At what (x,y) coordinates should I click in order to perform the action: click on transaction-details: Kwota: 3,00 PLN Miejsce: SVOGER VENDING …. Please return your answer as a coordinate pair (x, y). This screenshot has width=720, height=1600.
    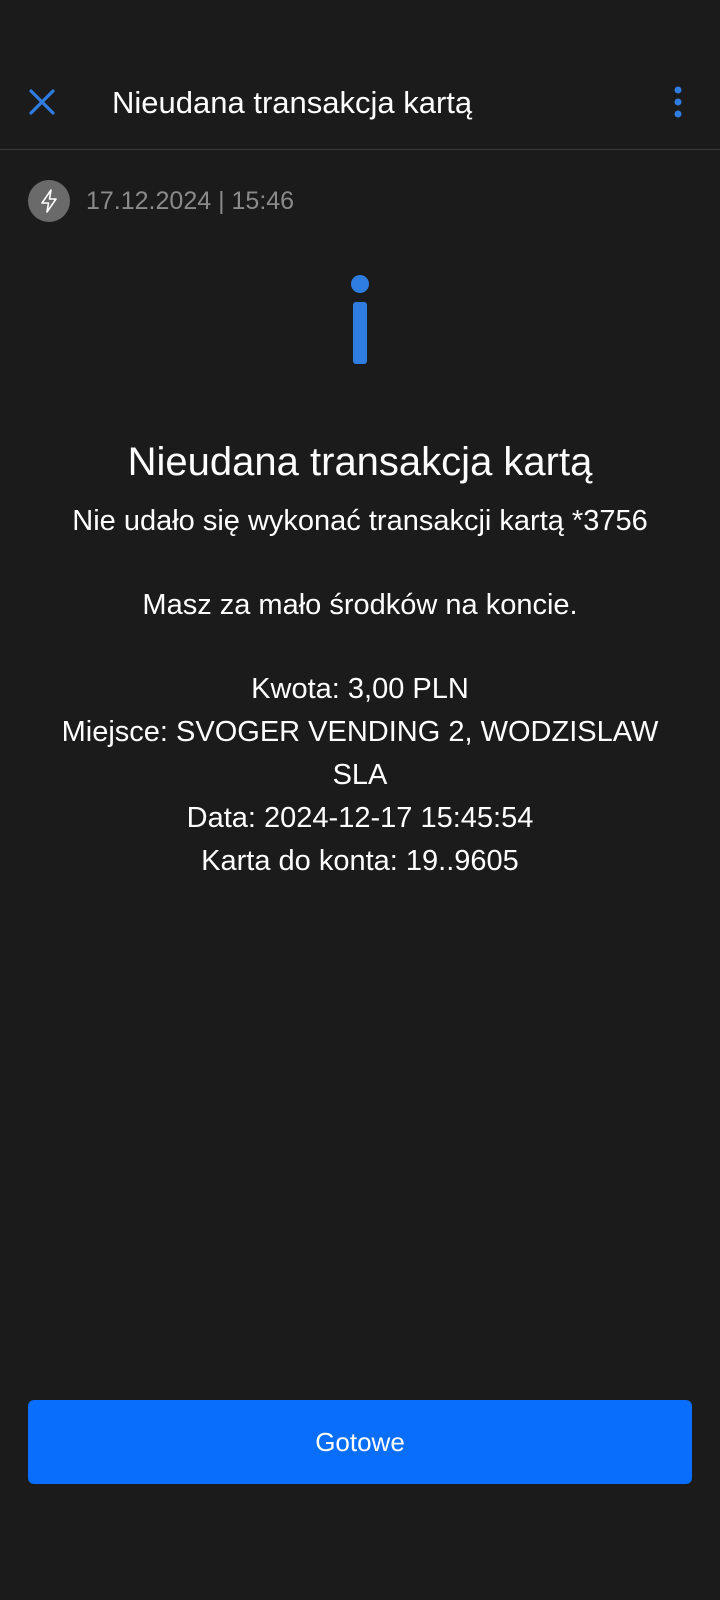
    Looking at the image, I should click on (360, 775).